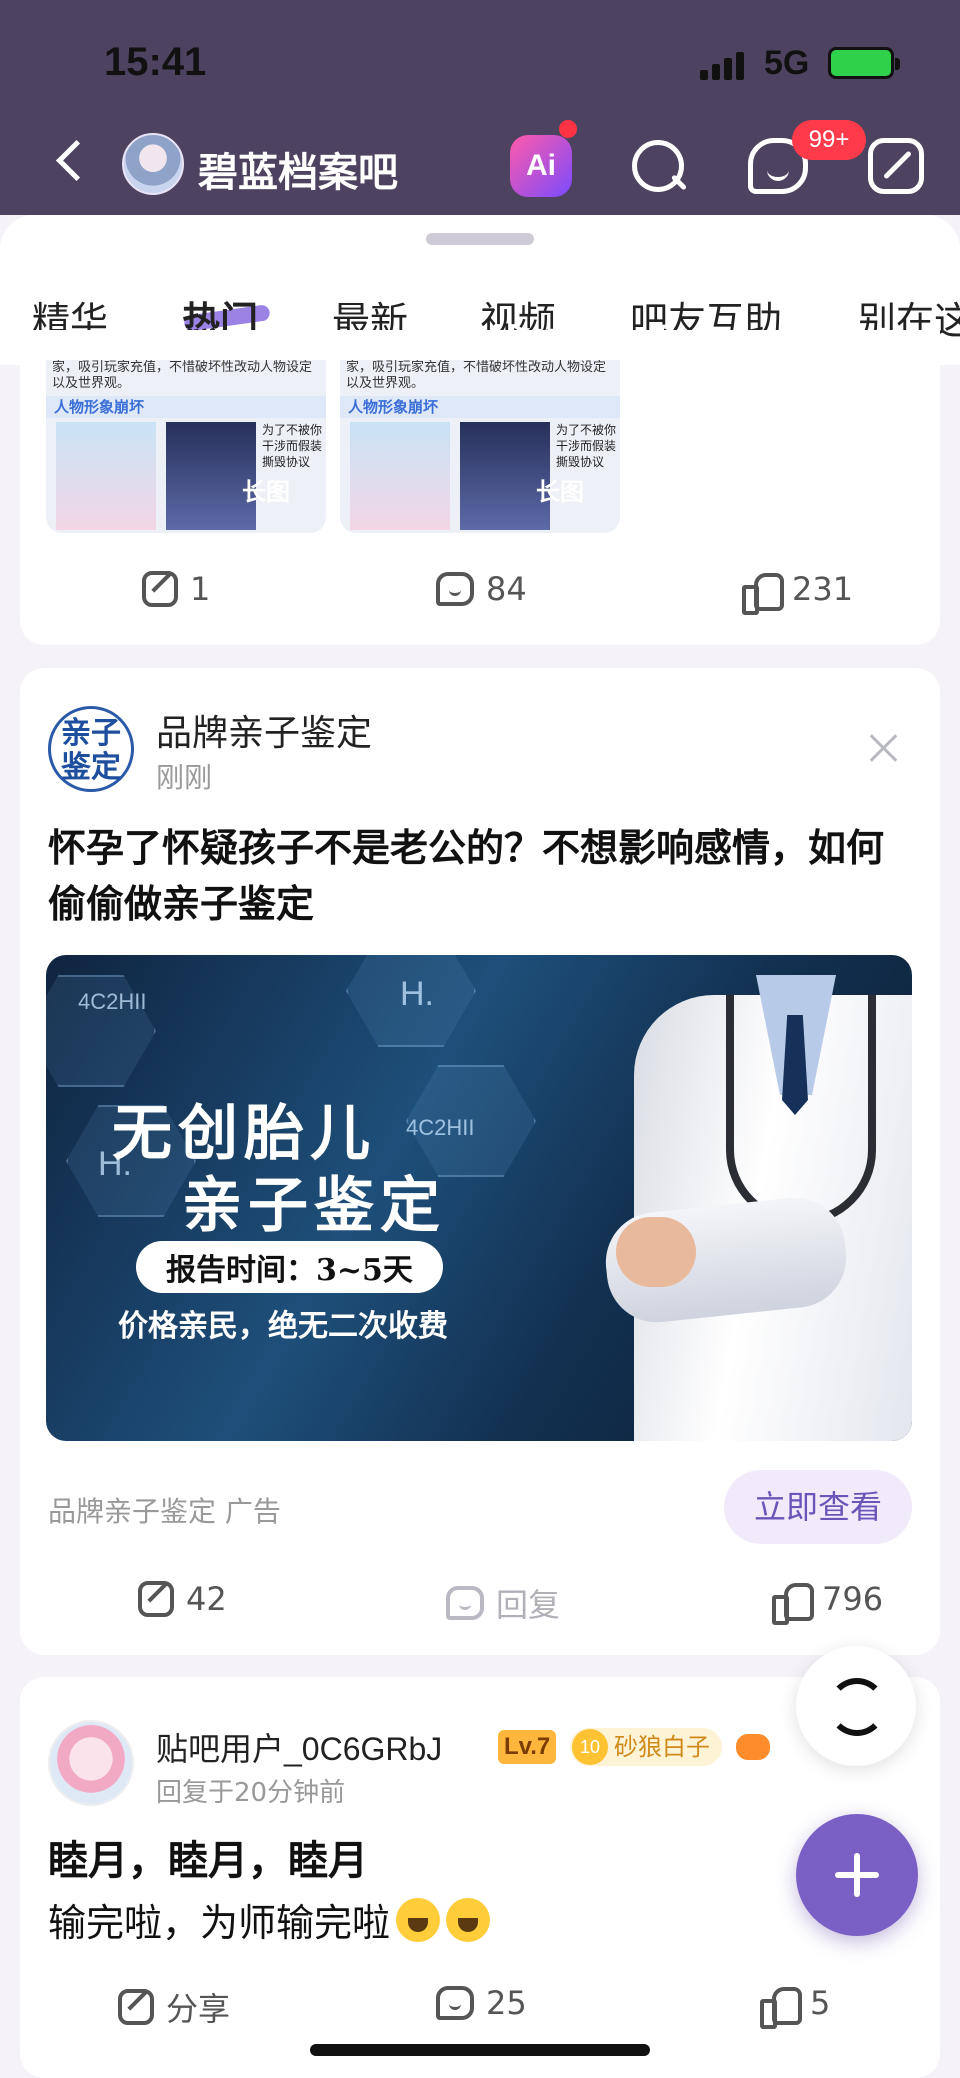  What do you see at coordinates (896, 166) in the screenshot?
I see `compose-icon` at bounding box center [896, 166].